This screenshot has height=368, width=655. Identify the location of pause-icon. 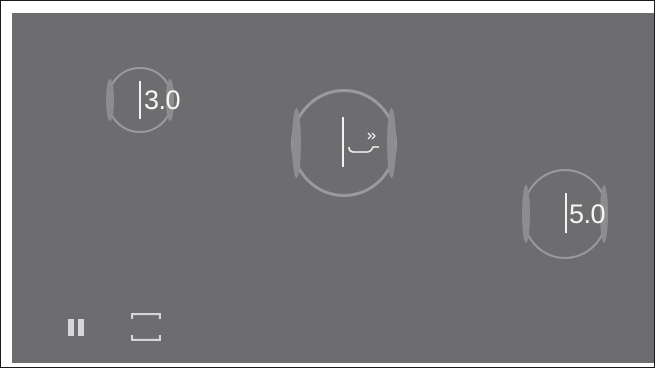
(77, 328).